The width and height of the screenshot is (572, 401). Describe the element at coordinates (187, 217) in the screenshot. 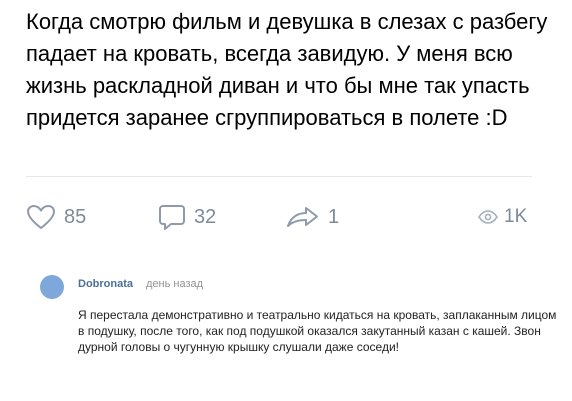

I see `comment-button: 32` at that location.